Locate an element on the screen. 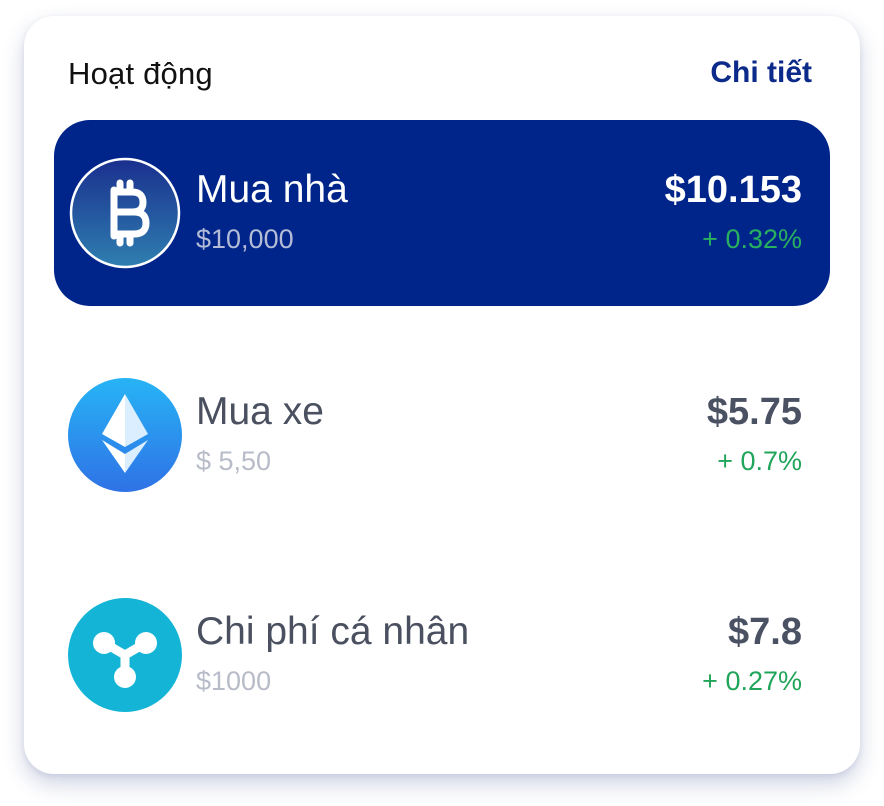 The width and height of the screenshot is (884, 806). item-name: Chi phí cá nhân is located at coordinates (333, 631).